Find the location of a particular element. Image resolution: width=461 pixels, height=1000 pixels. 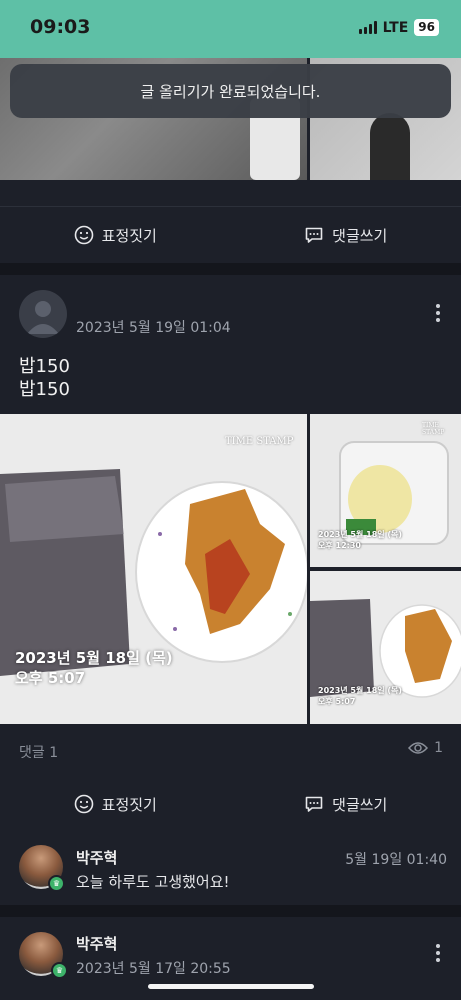

view-count: 1 is located at coordinates (425, 748).